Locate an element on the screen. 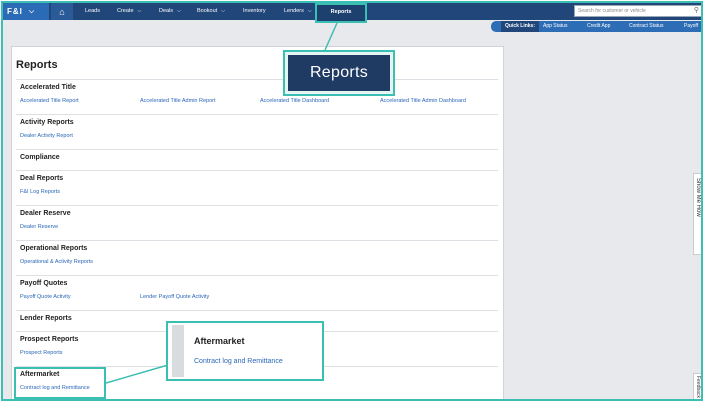  callout-link: Contract log and Remittance is located at coordinates (238, 361).